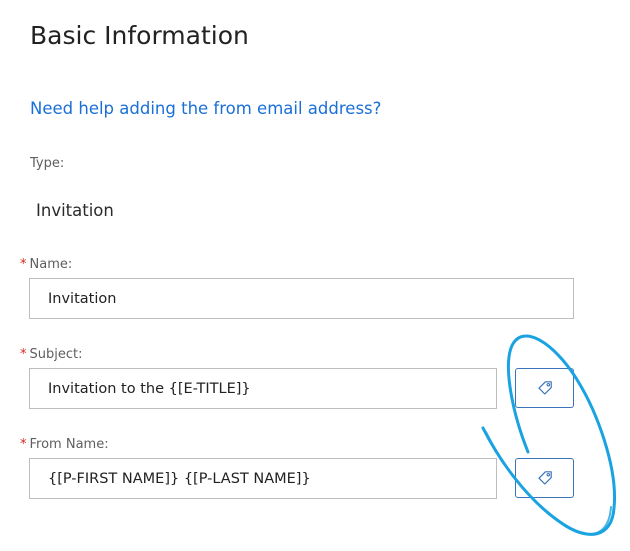 The image size is (630, 551). I want to click on from-name-merge-tag-button, so click(544, 478).